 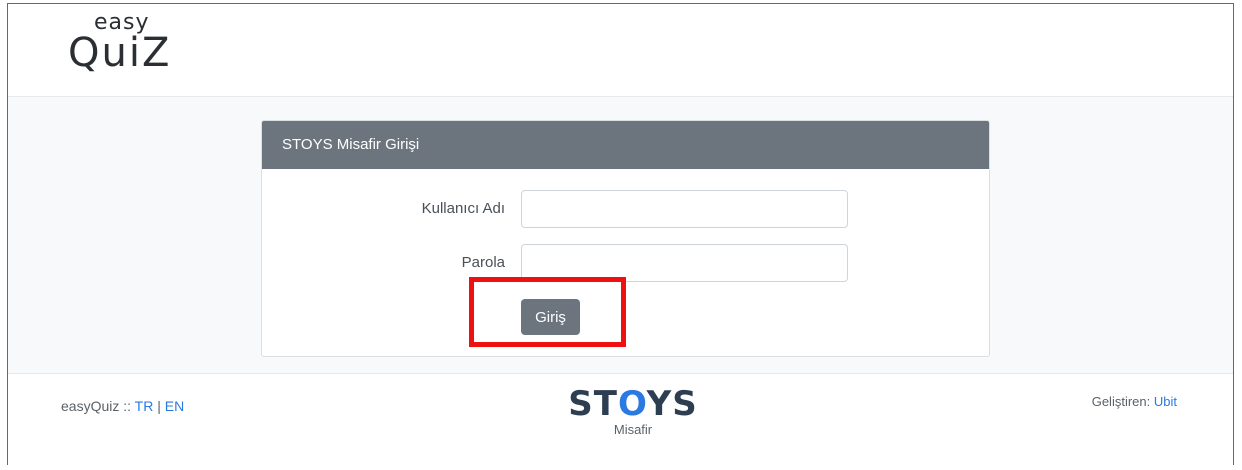 I want to click on lang-tr-link: TR, so click(x=144, y=406).